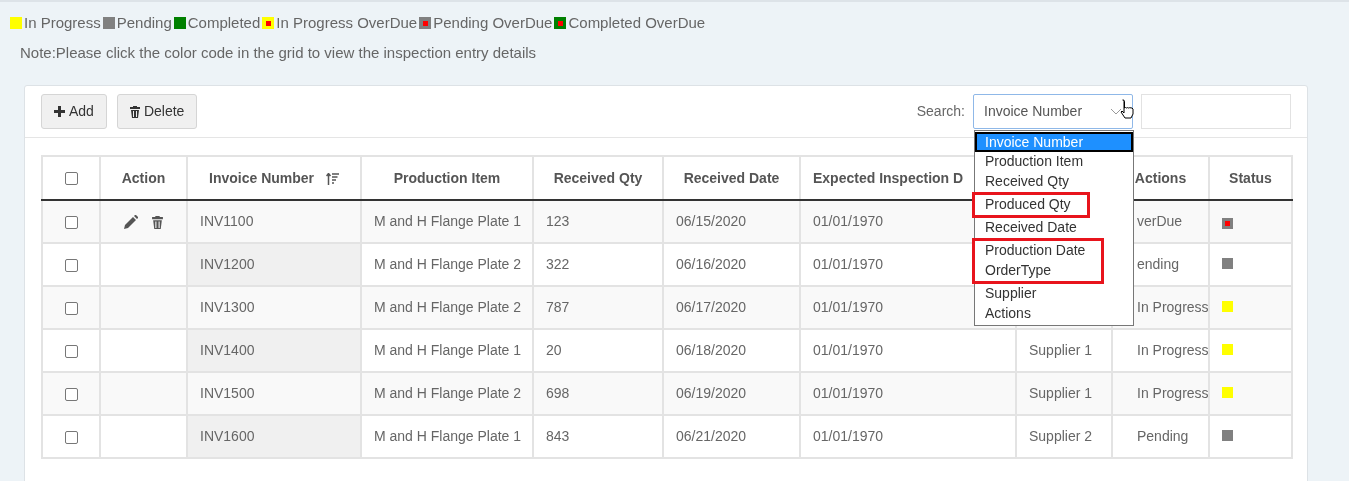  What do you see at coordinates (224, 22) in the screenshot?
I see `legend-label: Completed` at bounding box center [224, 22].